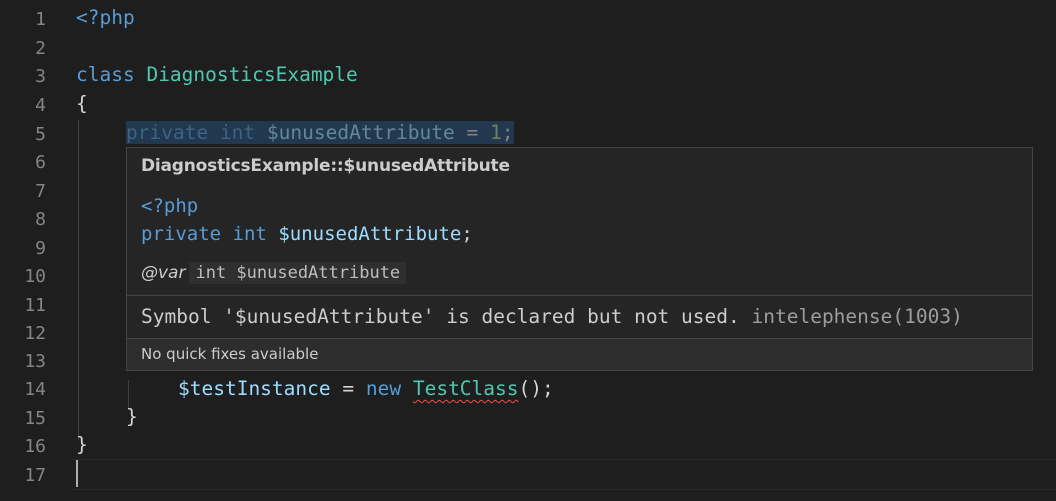 The height and width of the screenshot is (501, 1056). I want to click on code-line: <?php, so click(528, 17).